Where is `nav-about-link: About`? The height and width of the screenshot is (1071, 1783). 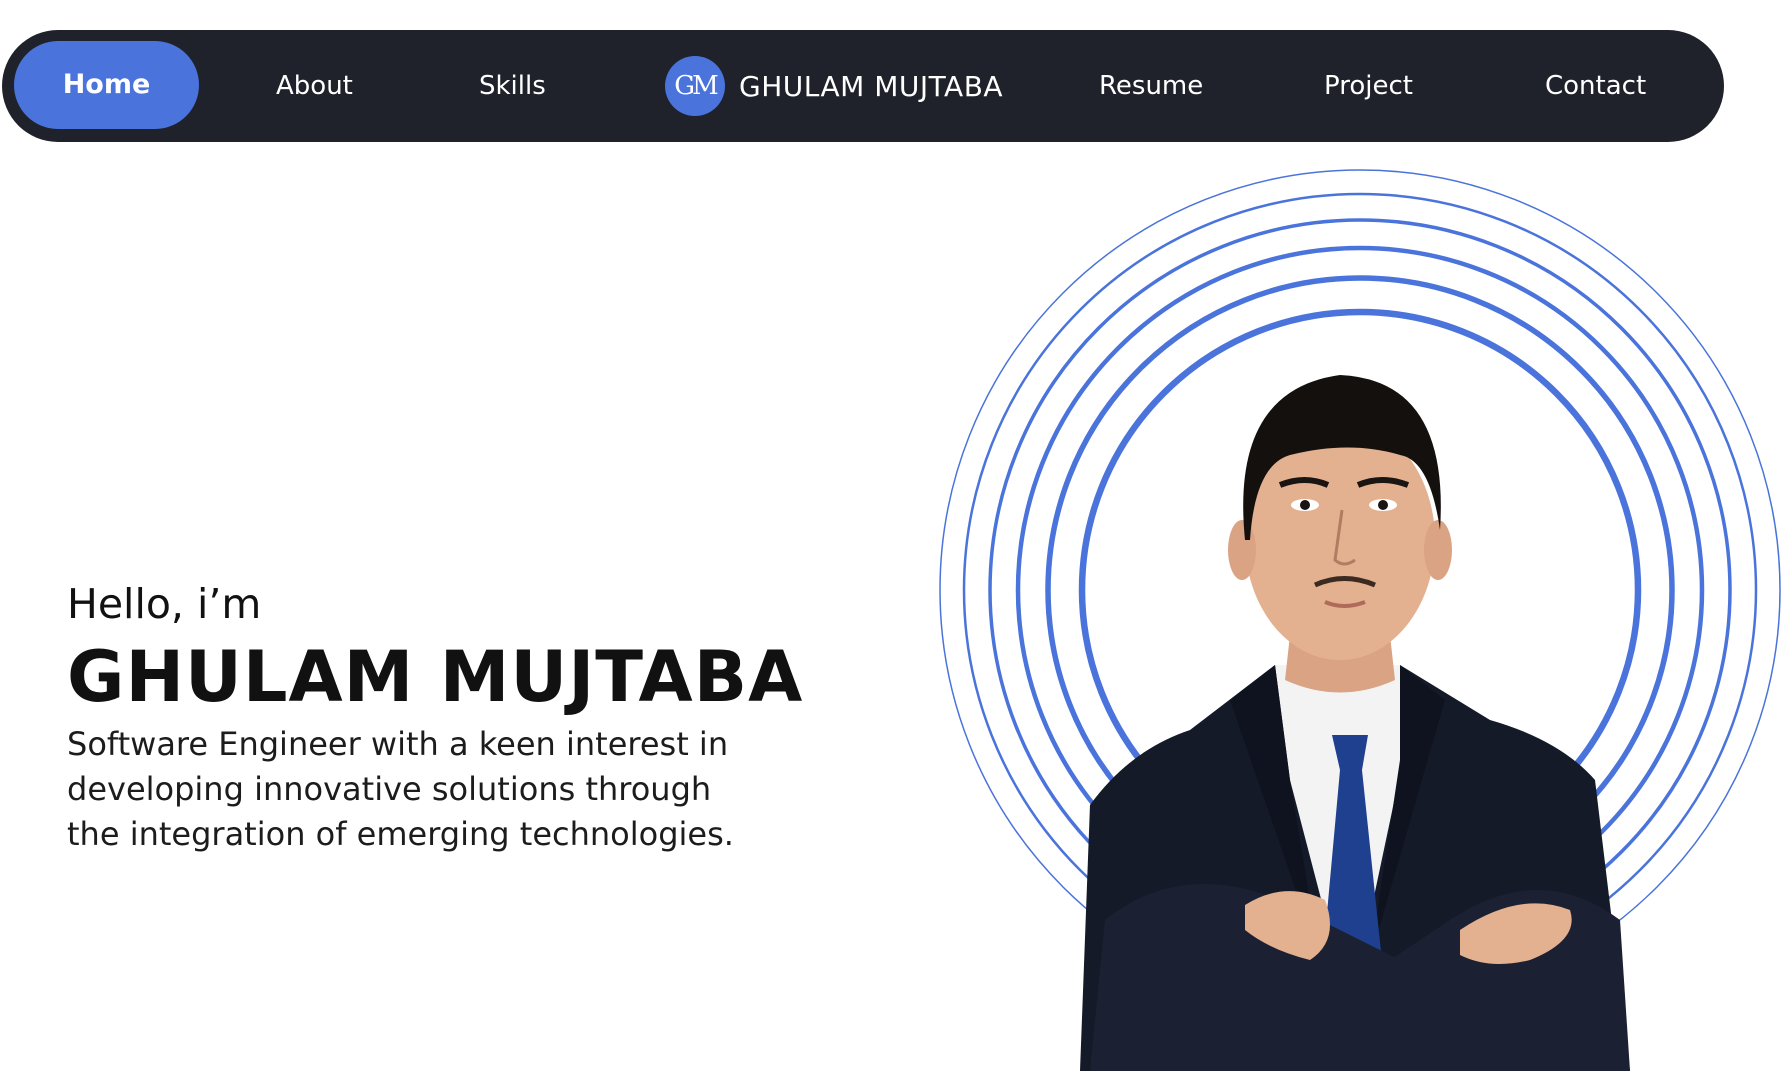 nav-about-link: About is located at coordinates (314, 86).